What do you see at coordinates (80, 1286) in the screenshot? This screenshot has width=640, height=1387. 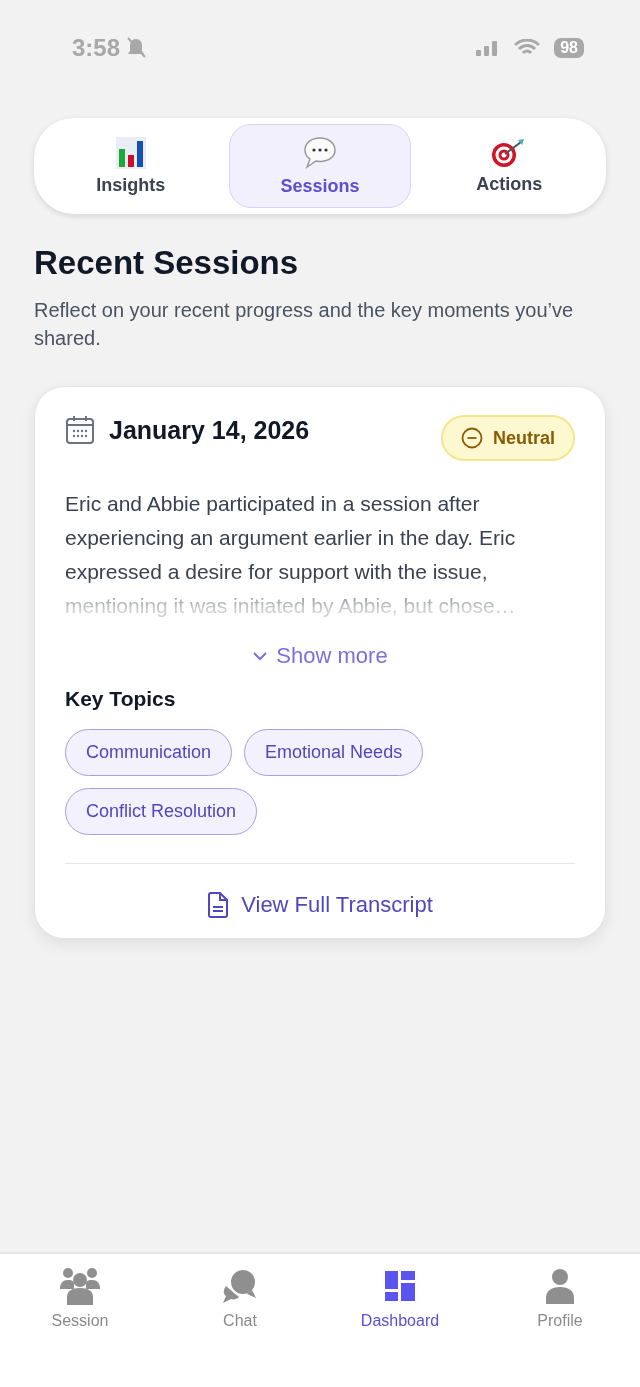 I see `people-group-icon` at bounding box center [80, 1286].